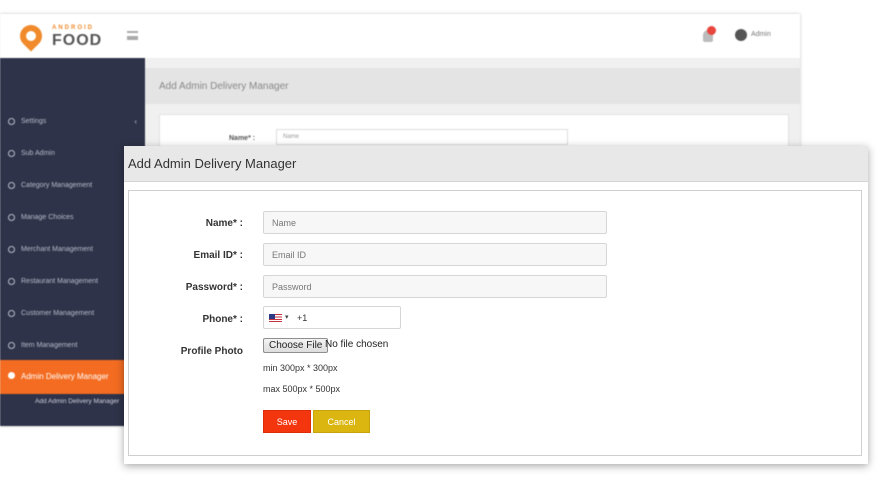 The height and width of the screenshot is (500, 890). I want to click on sidebar-item-label: Manage Choices, so click(47, 217).